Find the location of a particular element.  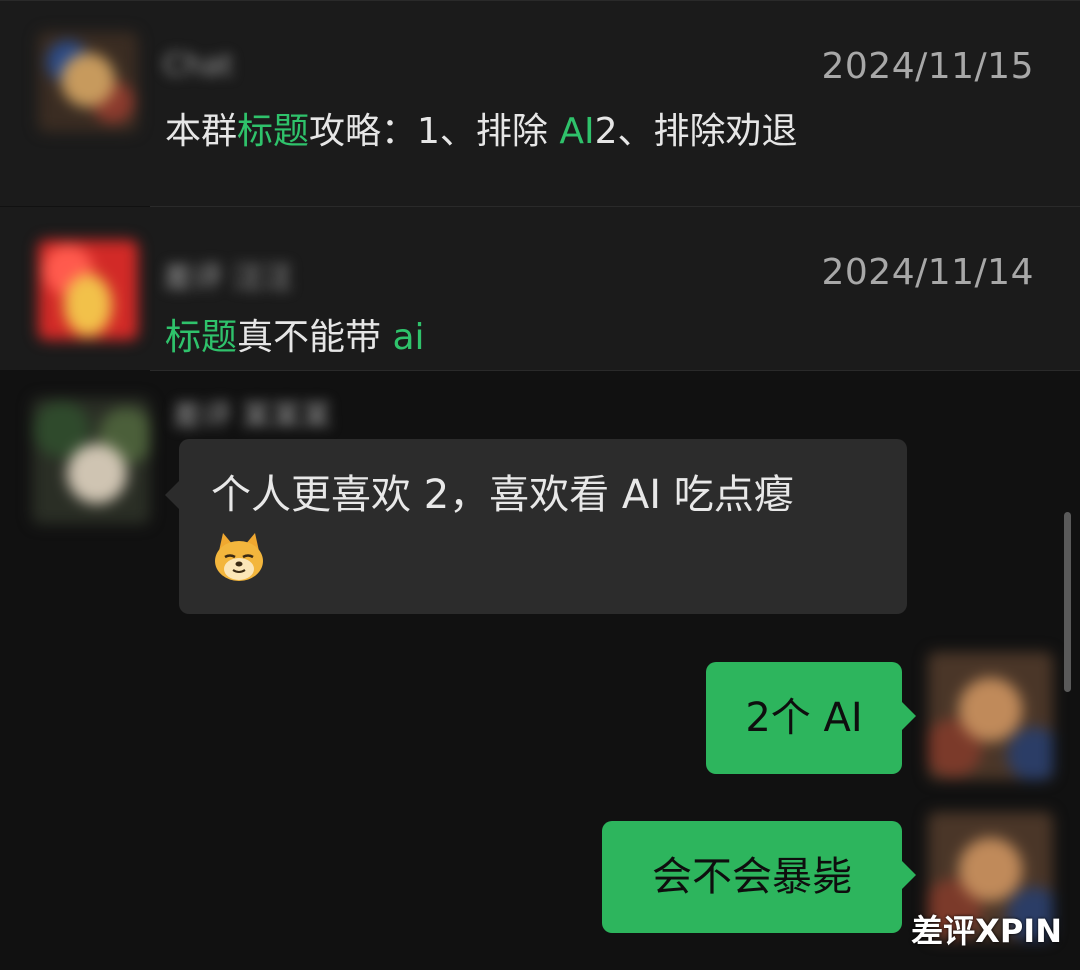

history-message: 标题真不能带 ai is located at coordinates (295, 334).